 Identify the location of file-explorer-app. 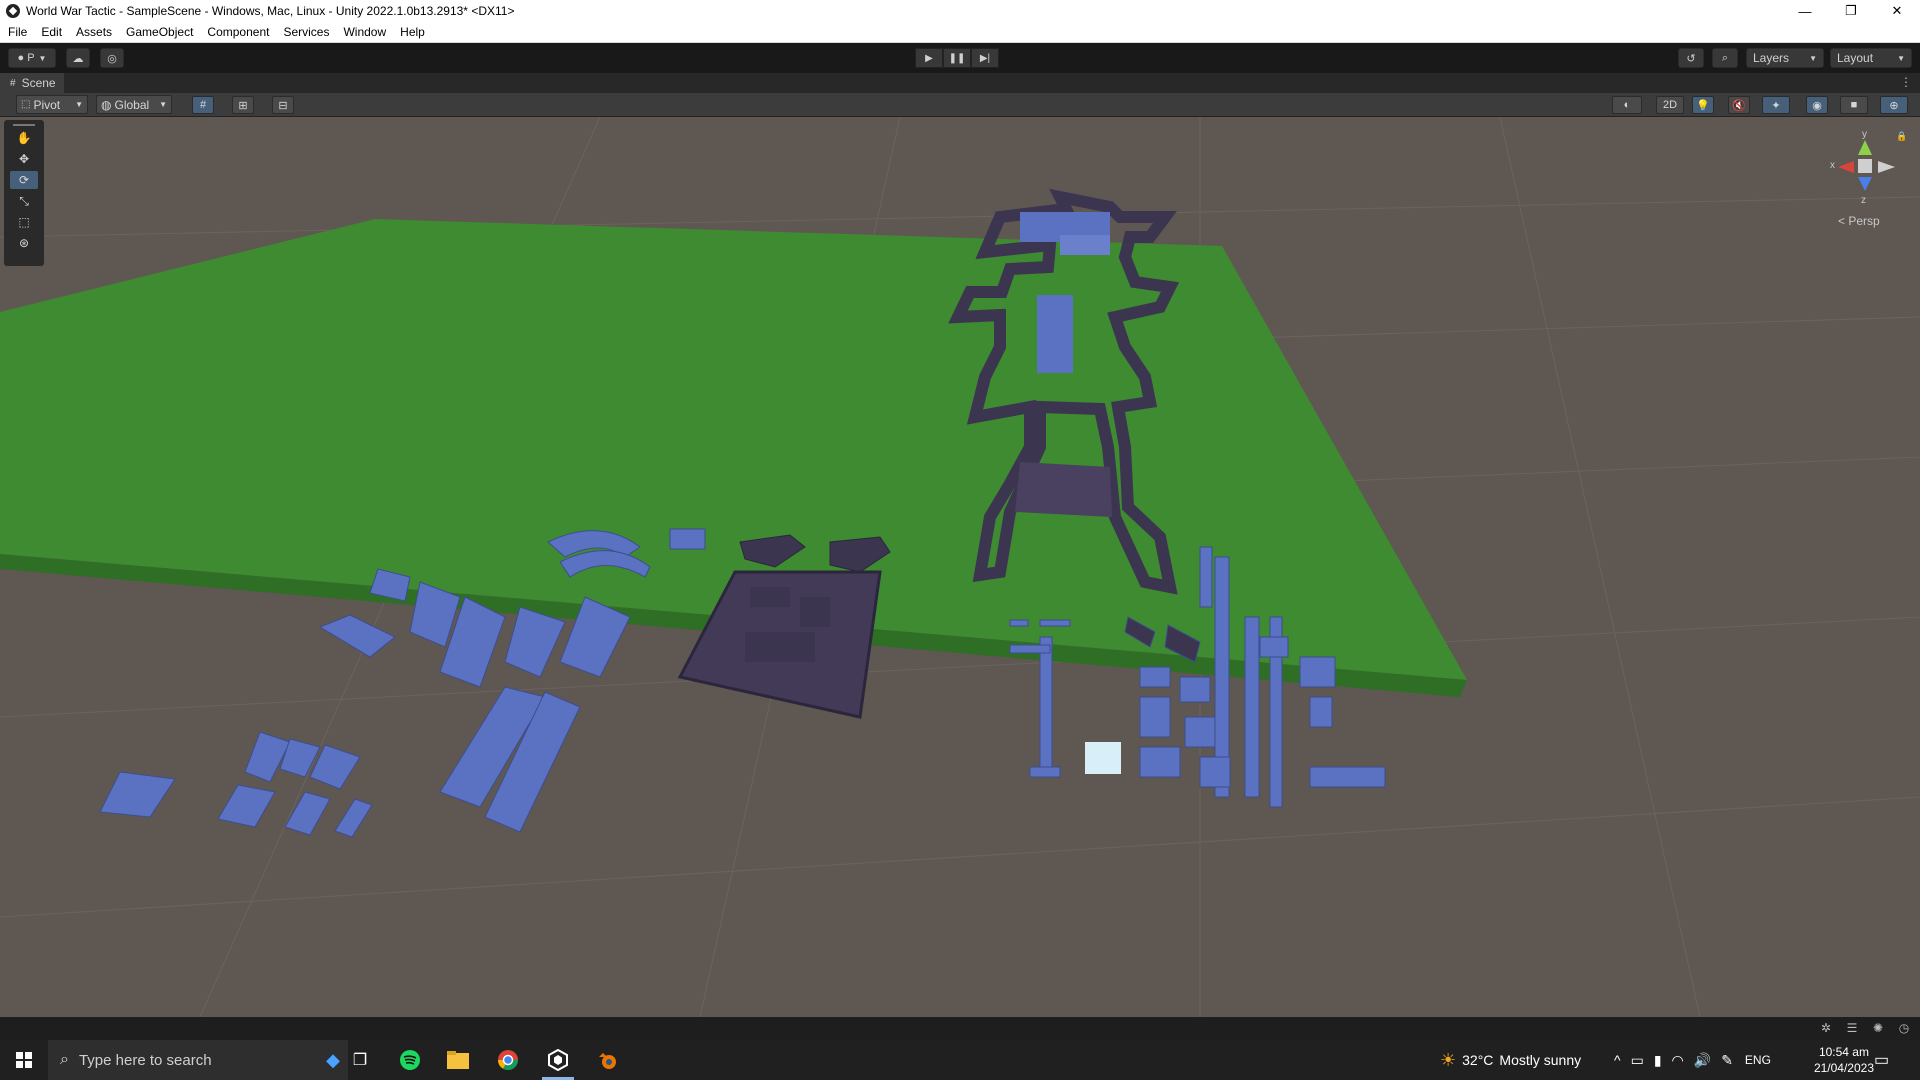
(458, 1060).